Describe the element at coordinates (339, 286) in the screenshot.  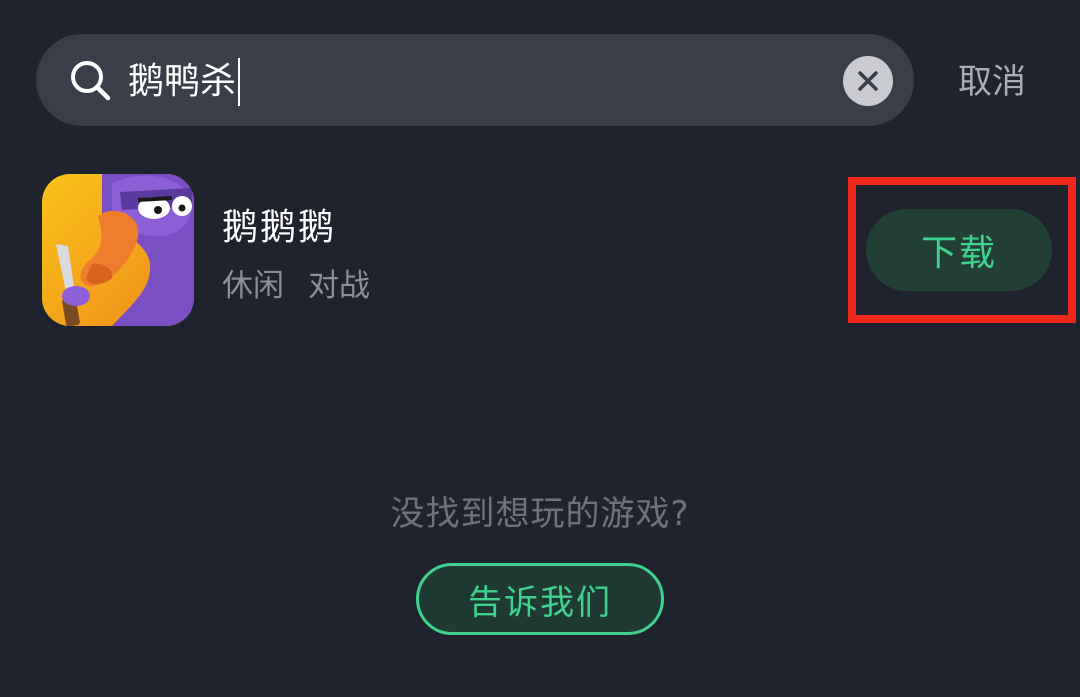
I see `app-tag: 对战` at that location.